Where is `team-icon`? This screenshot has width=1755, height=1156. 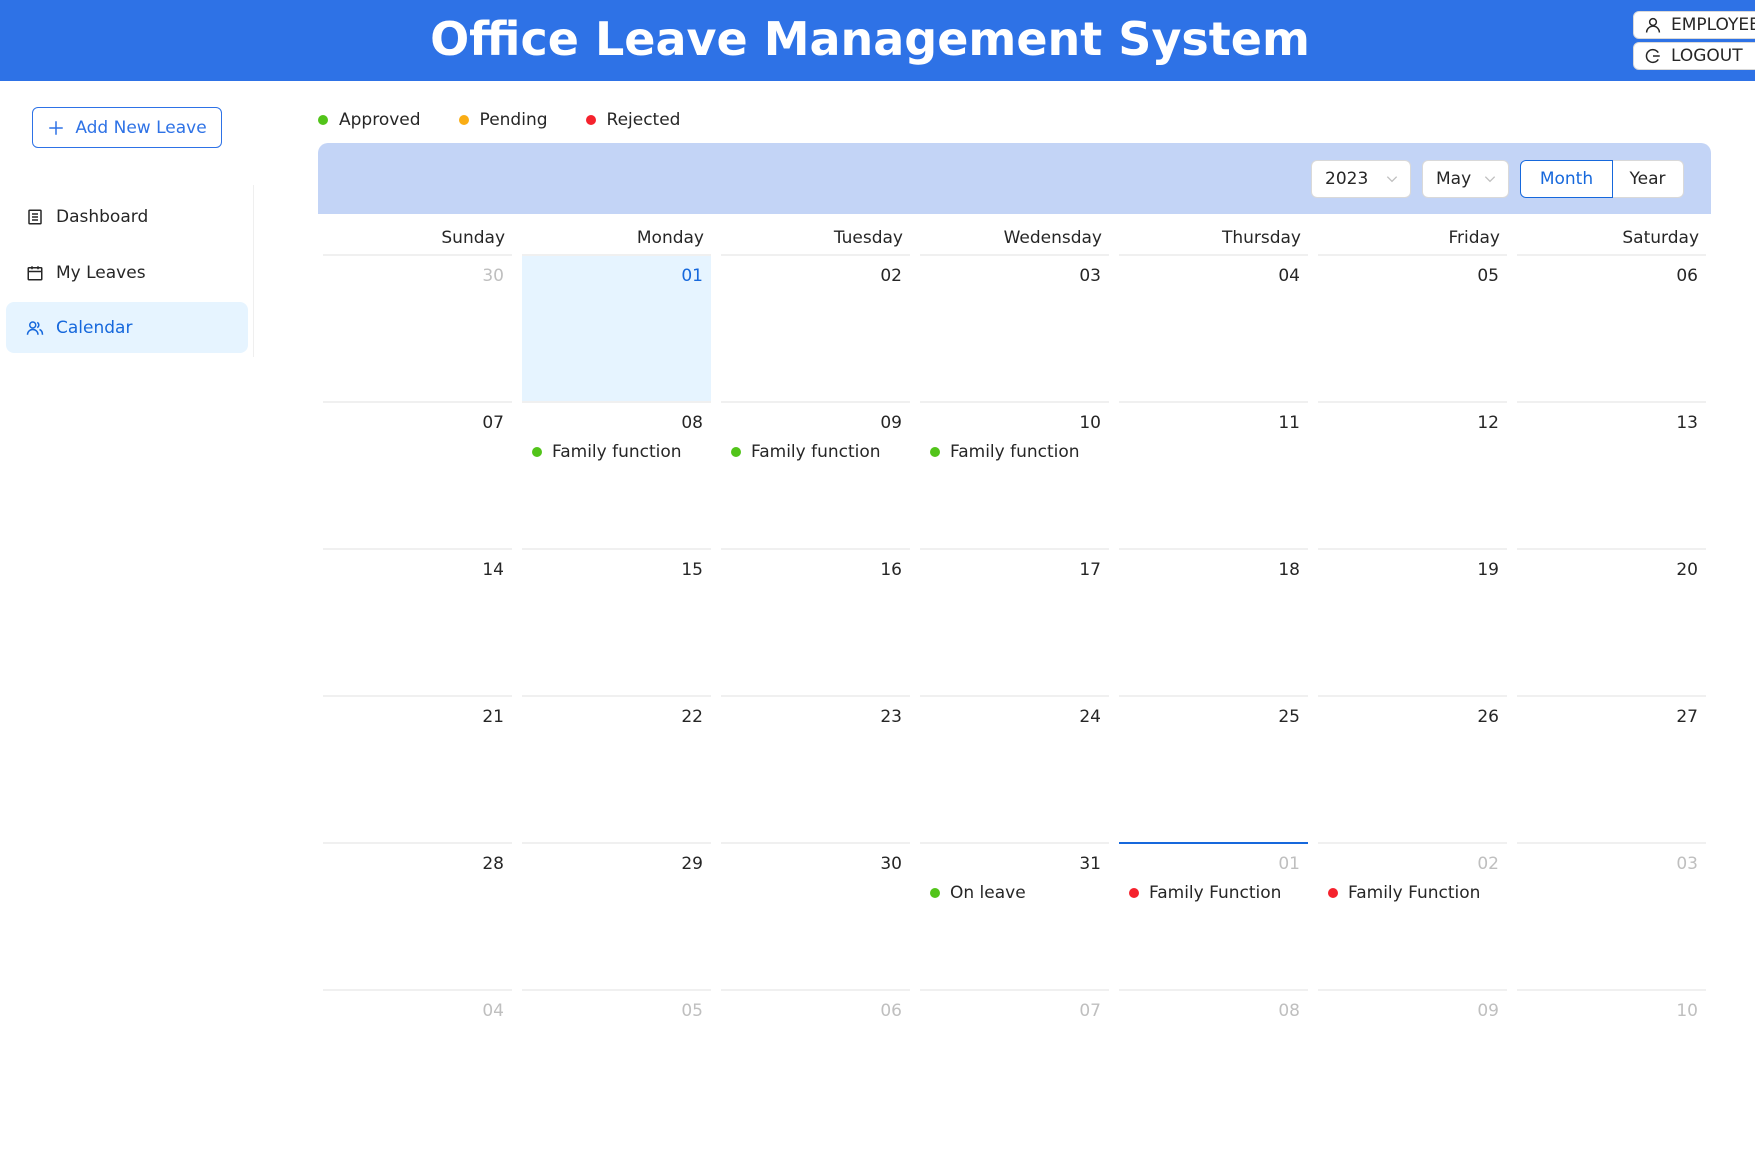
team-icon is located at coordinates (35, 327).